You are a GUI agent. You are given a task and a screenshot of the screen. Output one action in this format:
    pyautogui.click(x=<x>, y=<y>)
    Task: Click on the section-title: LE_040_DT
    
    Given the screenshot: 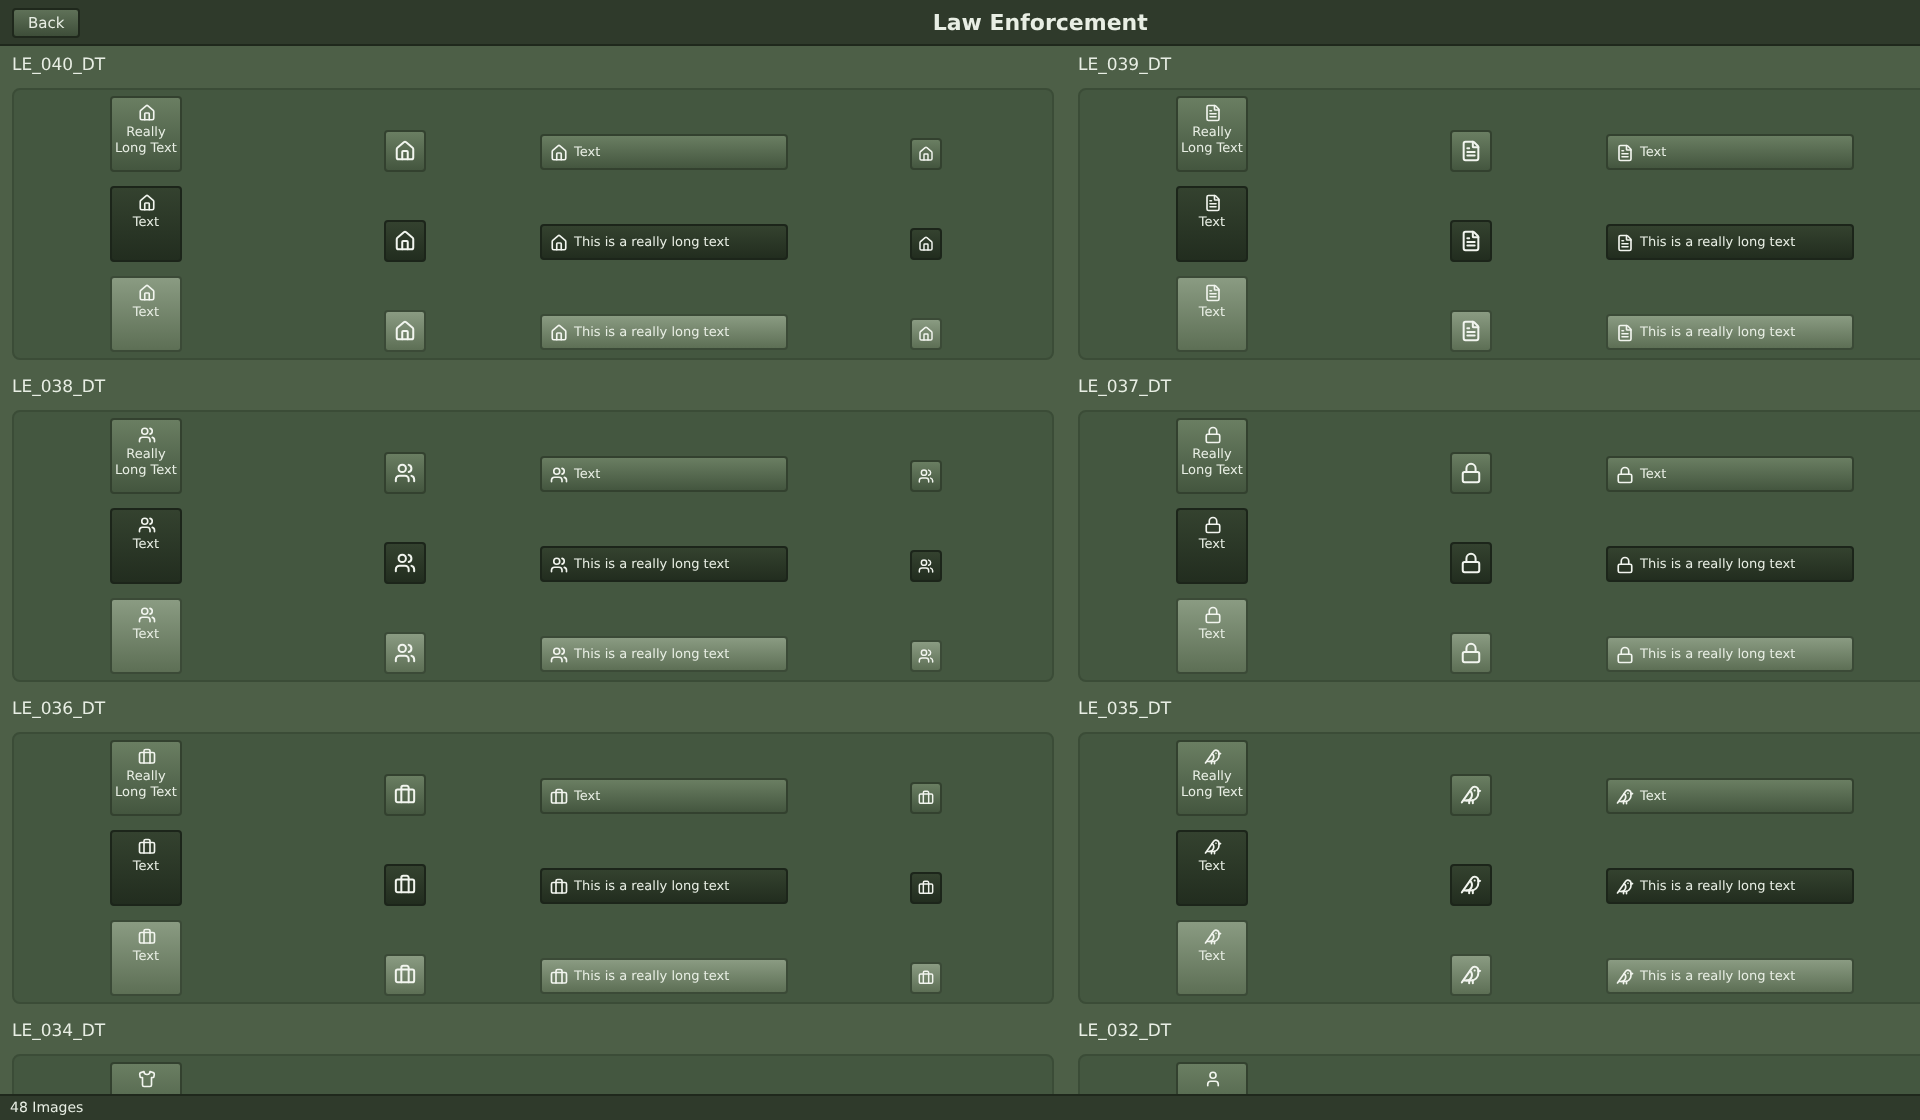 What is the action you would take?
    pyautogui.click(x=59, y=67)
    